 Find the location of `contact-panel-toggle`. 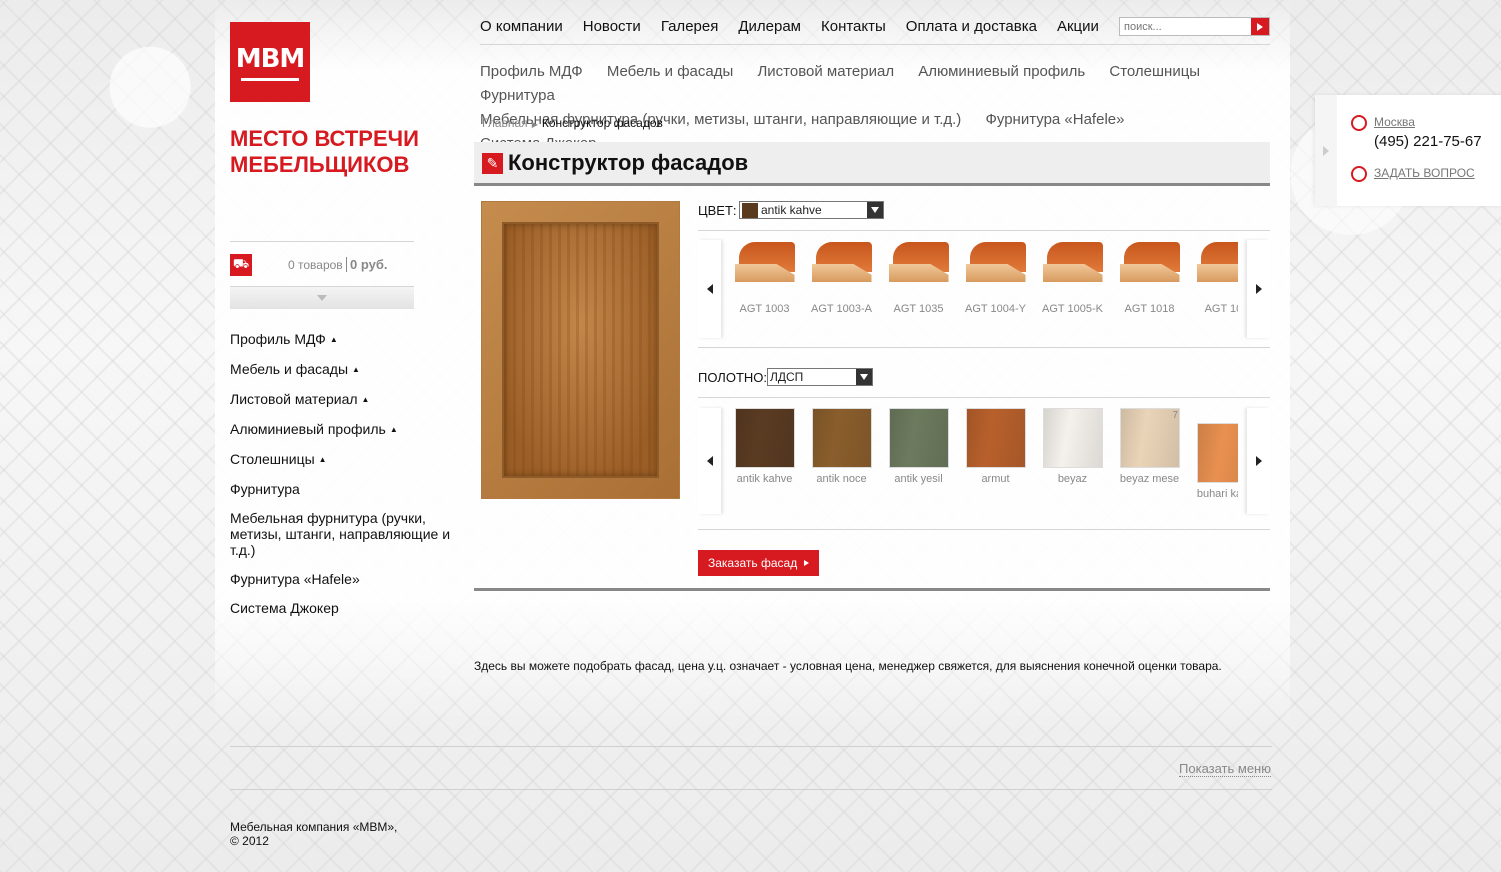

contact-panel-toggle is located at coordinates (1326, 150).